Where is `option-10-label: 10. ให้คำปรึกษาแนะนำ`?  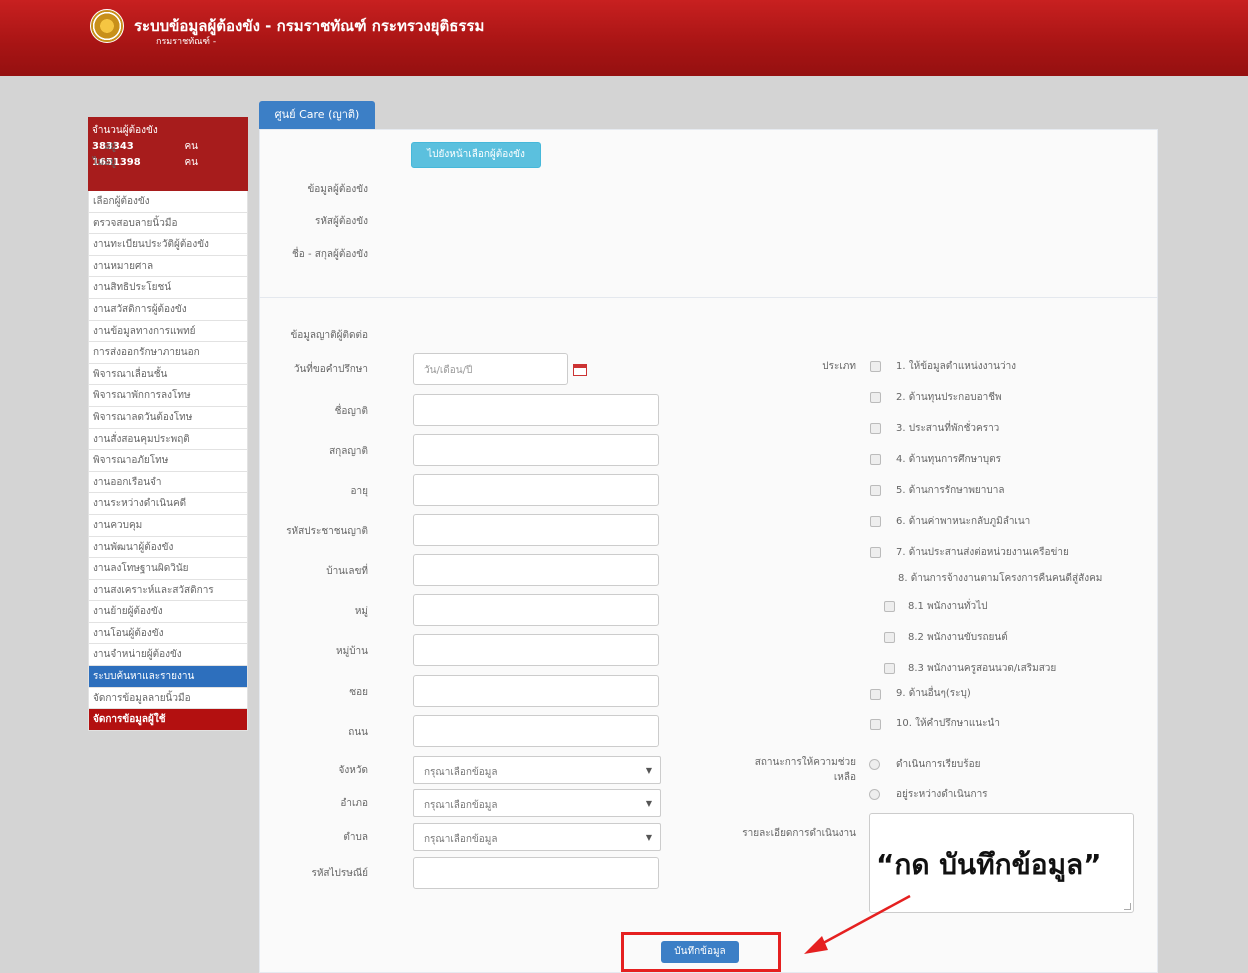
option-10-label: 10. ให้คำปรึกษาแนะนำ is located at coordinates (948, 723).